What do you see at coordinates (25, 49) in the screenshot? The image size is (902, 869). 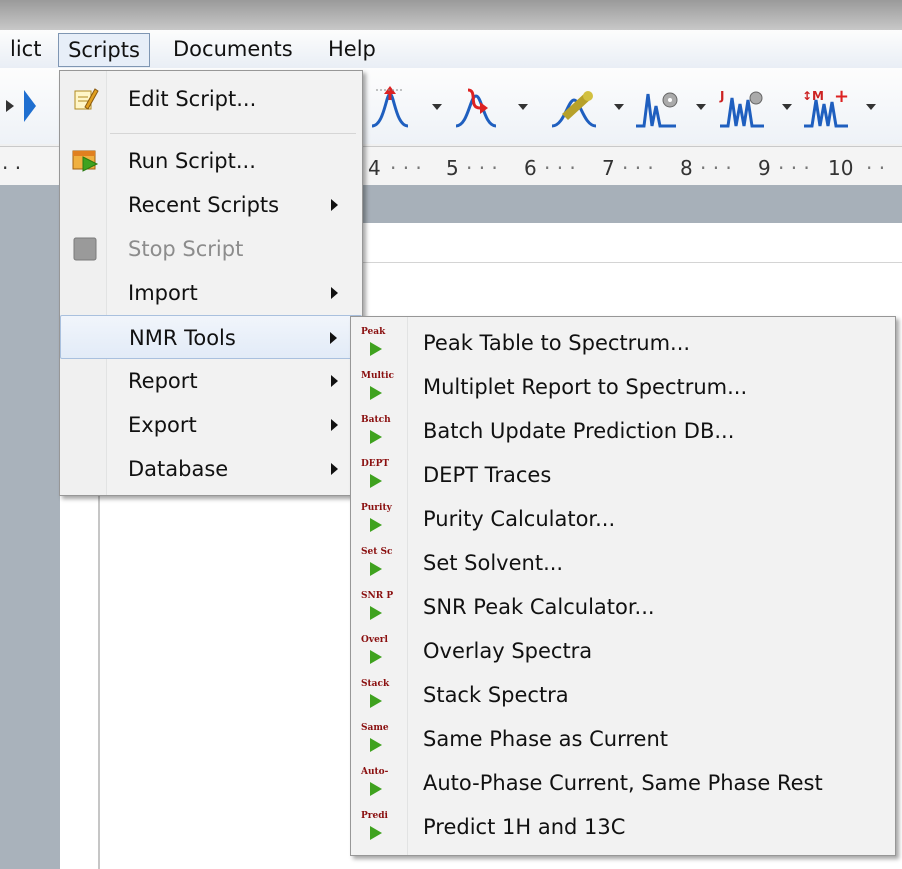 I see `menu-conflict: lict` at bounding box center [25, 49].